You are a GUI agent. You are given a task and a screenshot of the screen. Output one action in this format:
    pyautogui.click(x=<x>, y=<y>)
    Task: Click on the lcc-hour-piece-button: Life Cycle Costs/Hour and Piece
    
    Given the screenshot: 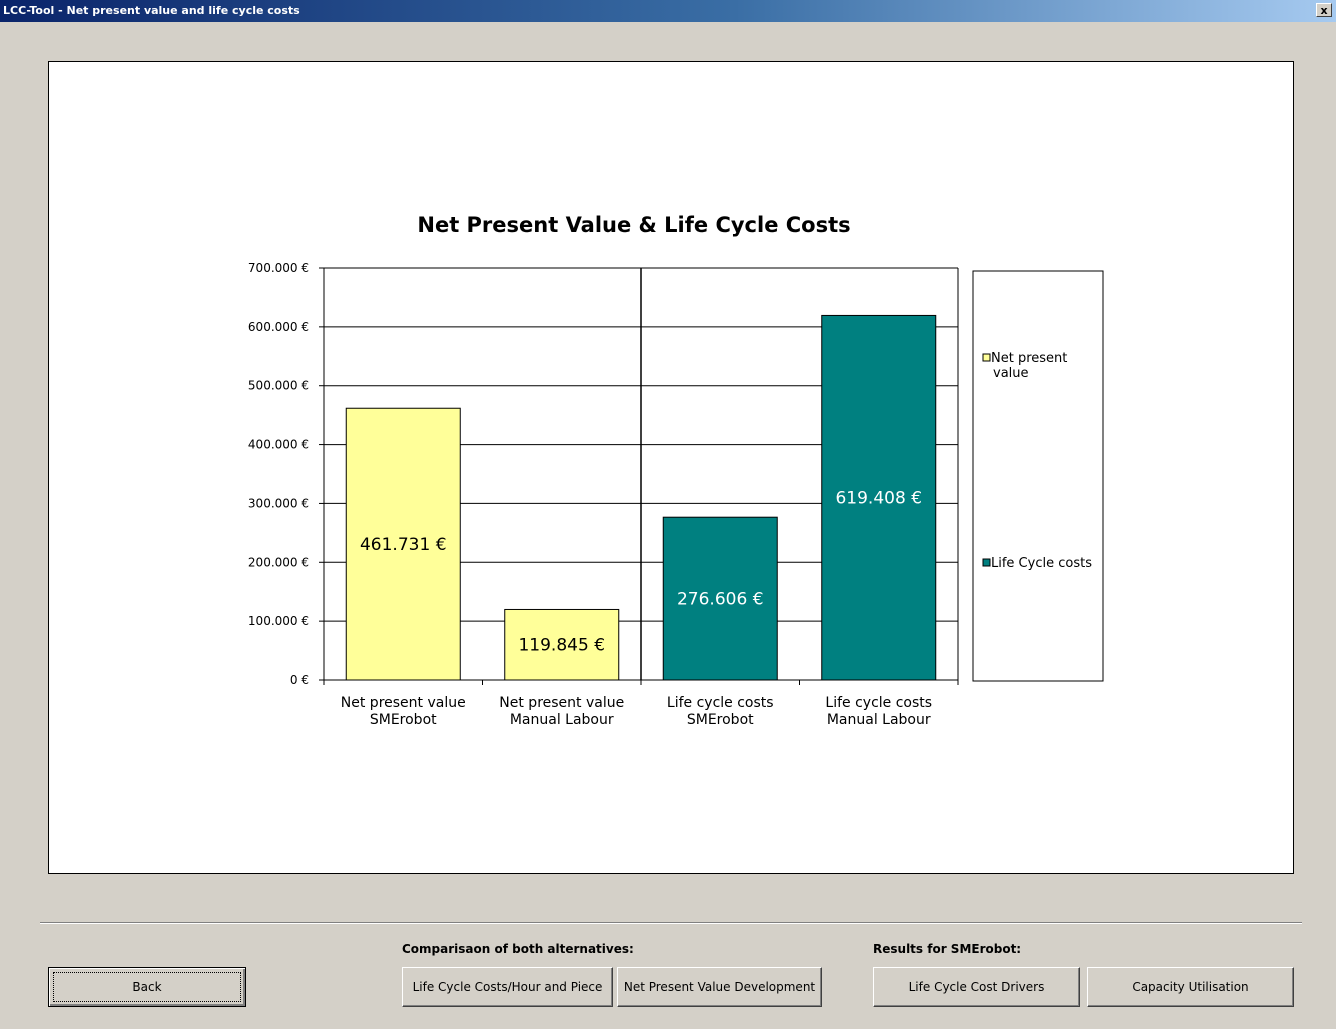 What is the action you would take?
    pyautogui.click(x=507, y=987)
    